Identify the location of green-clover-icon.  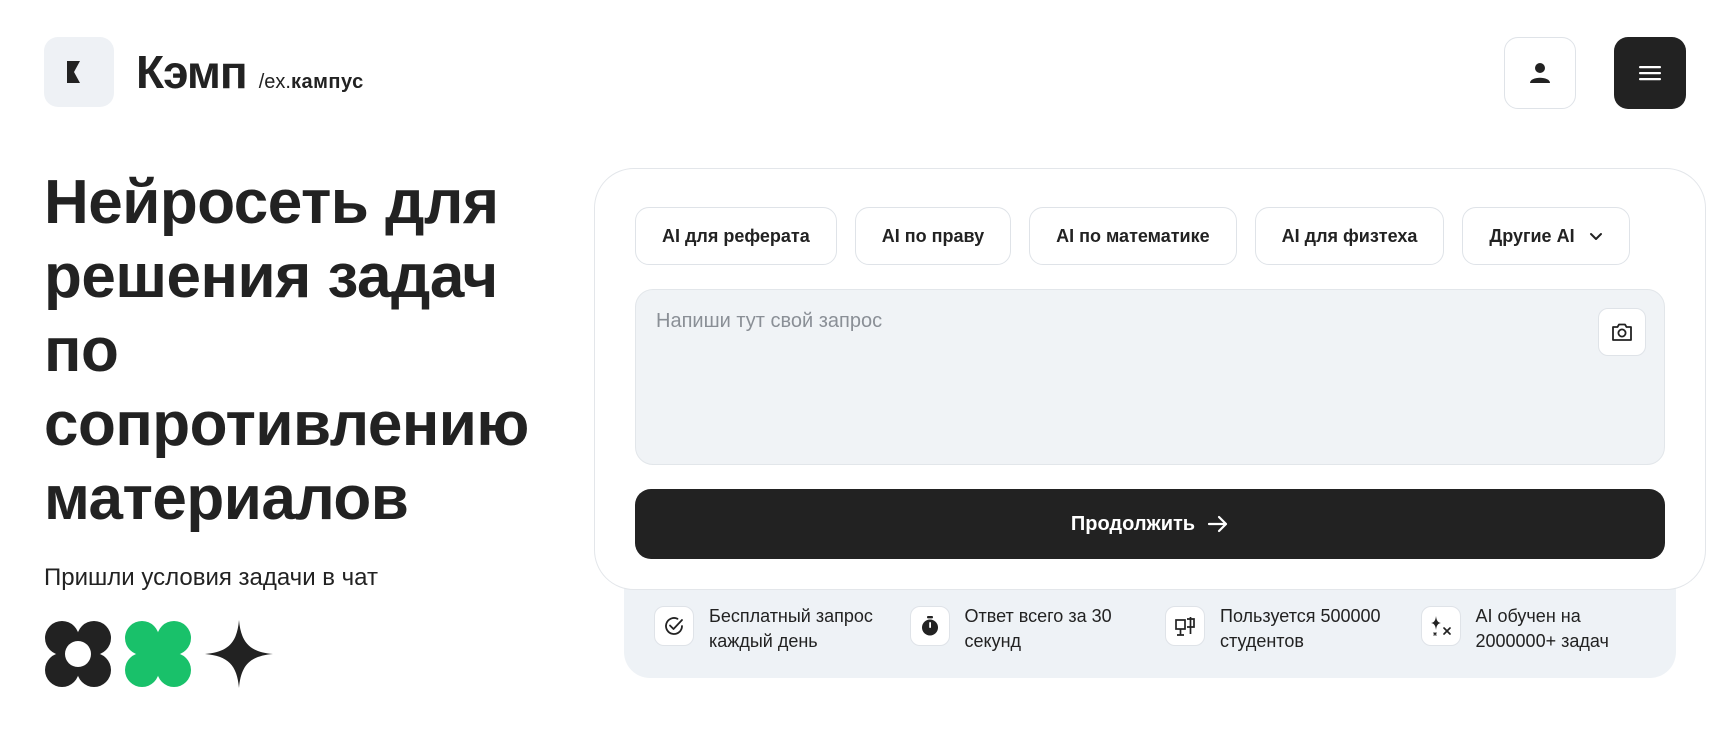
(158, 654).